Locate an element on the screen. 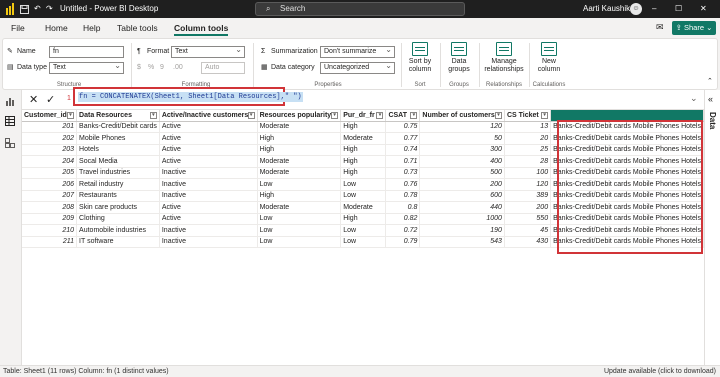 Image resolution: width=720 pixels, height=377 pixels. table-cell: 205 is located at coordinates (50, 173).